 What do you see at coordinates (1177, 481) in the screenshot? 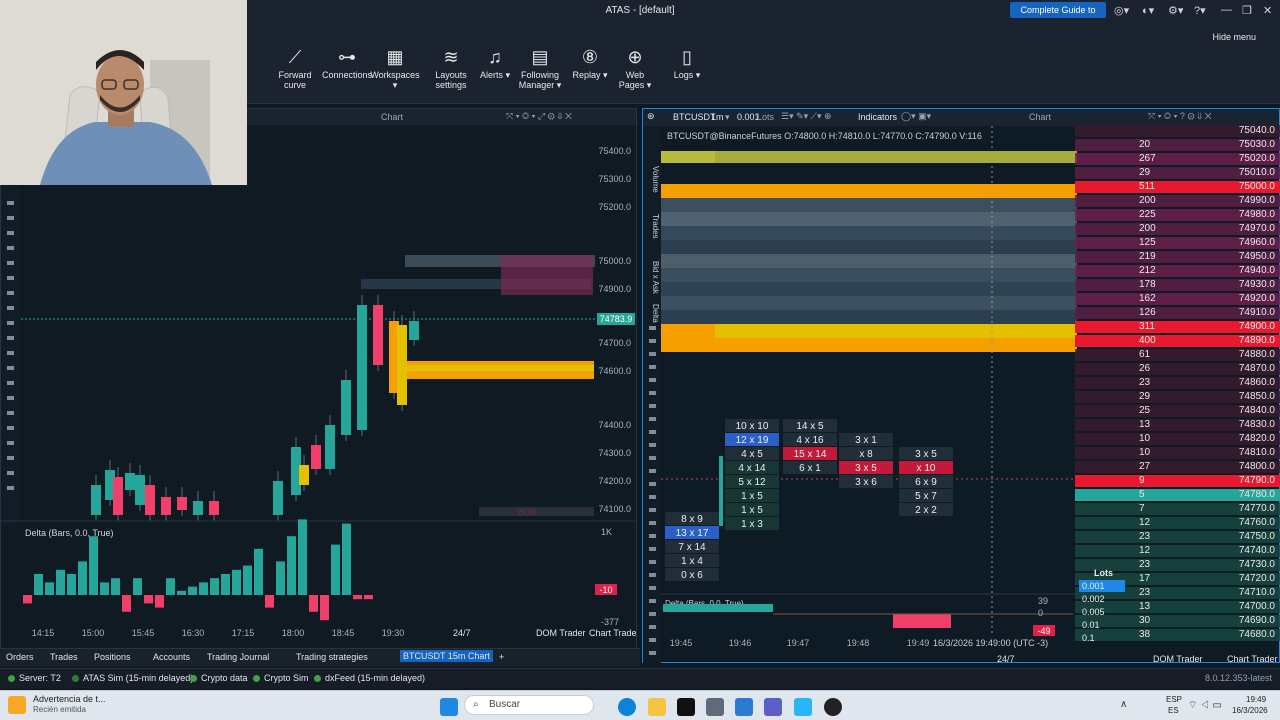
I see `dom-row: 9 74790.0` at bounding box center [1177, 481].